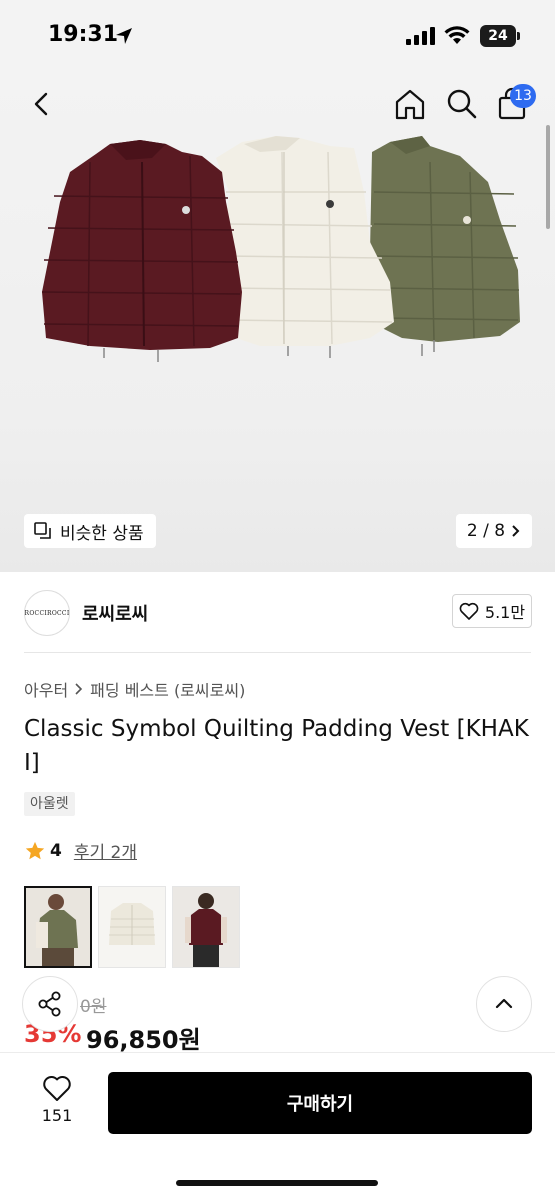 Image resolution: width=555 pixels, height=1200 pixels. I want to click on scroll-to-top-button, so click(504, 1004).